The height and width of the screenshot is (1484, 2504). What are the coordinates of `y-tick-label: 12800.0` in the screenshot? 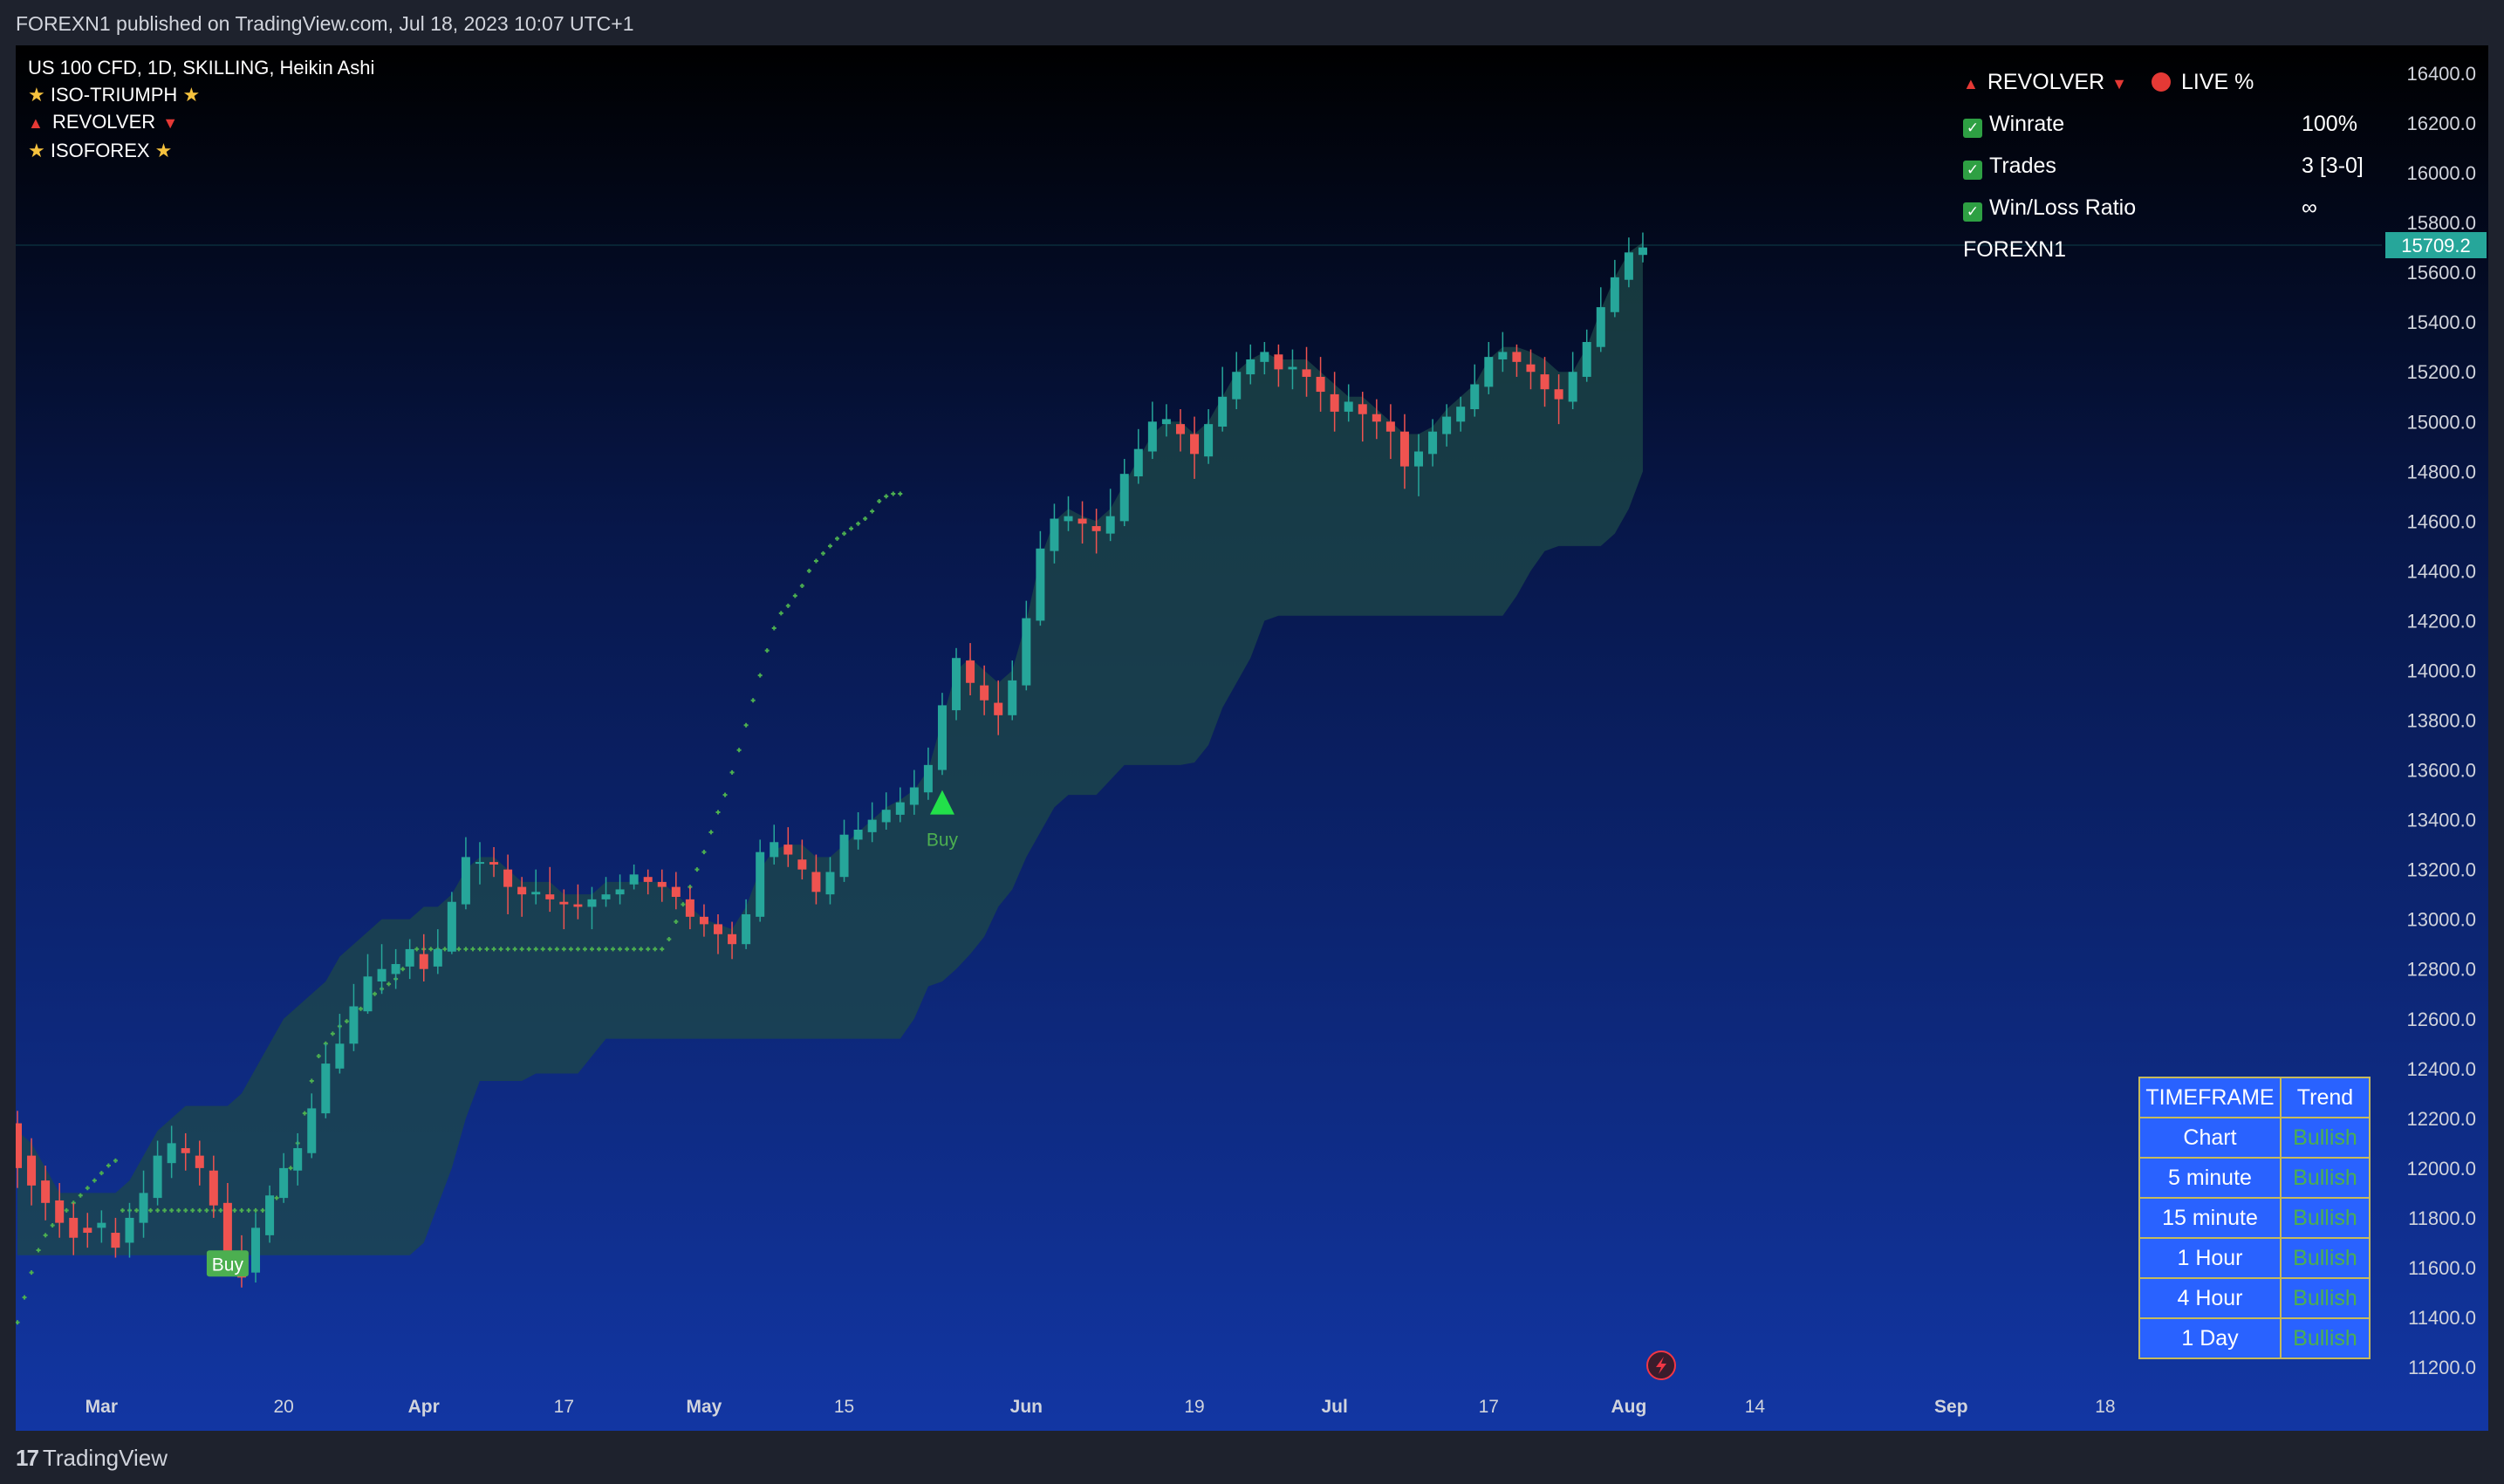 It's located at (2441, 970).